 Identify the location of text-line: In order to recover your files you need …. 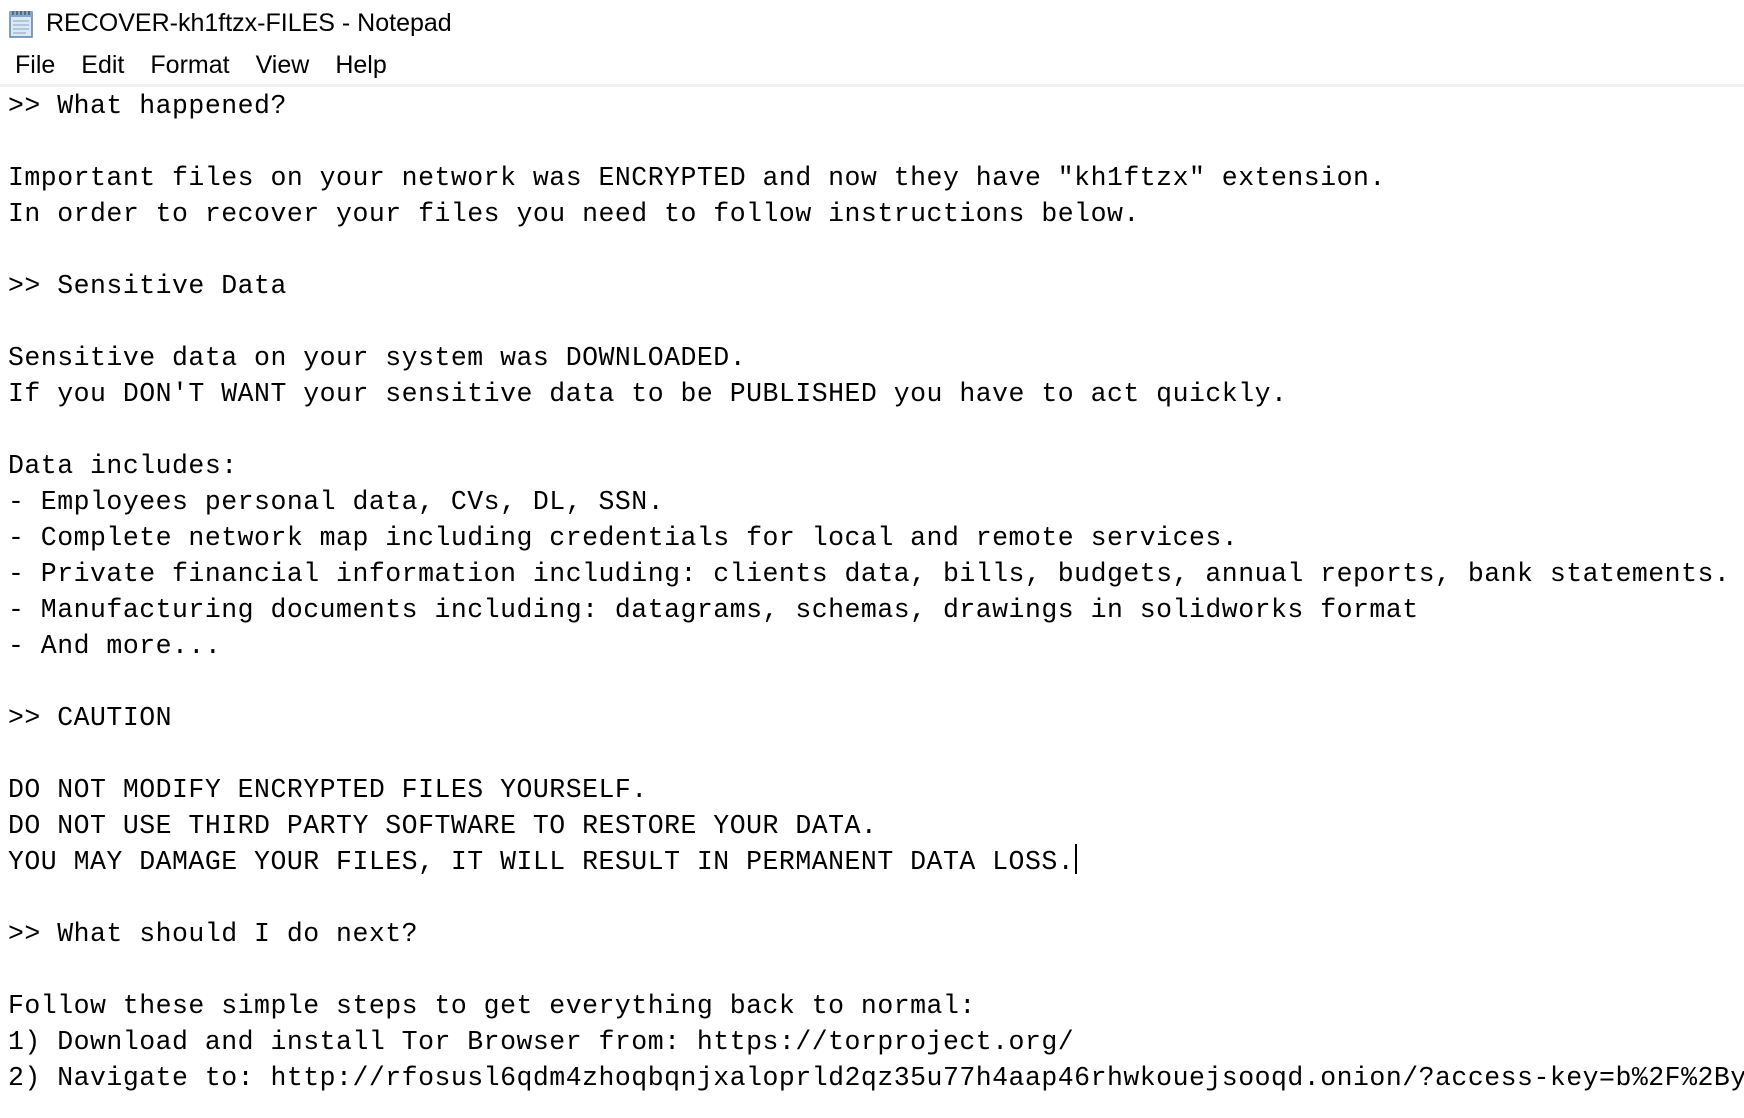
(574, 214).